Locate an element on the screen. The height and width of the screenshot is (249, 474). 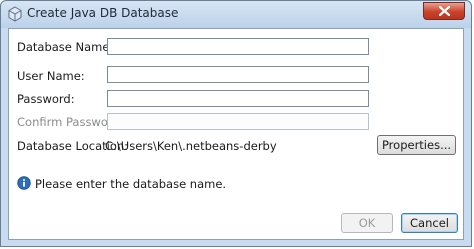
title-bar: Create Java DB Database is located at coordinates (236, 14).